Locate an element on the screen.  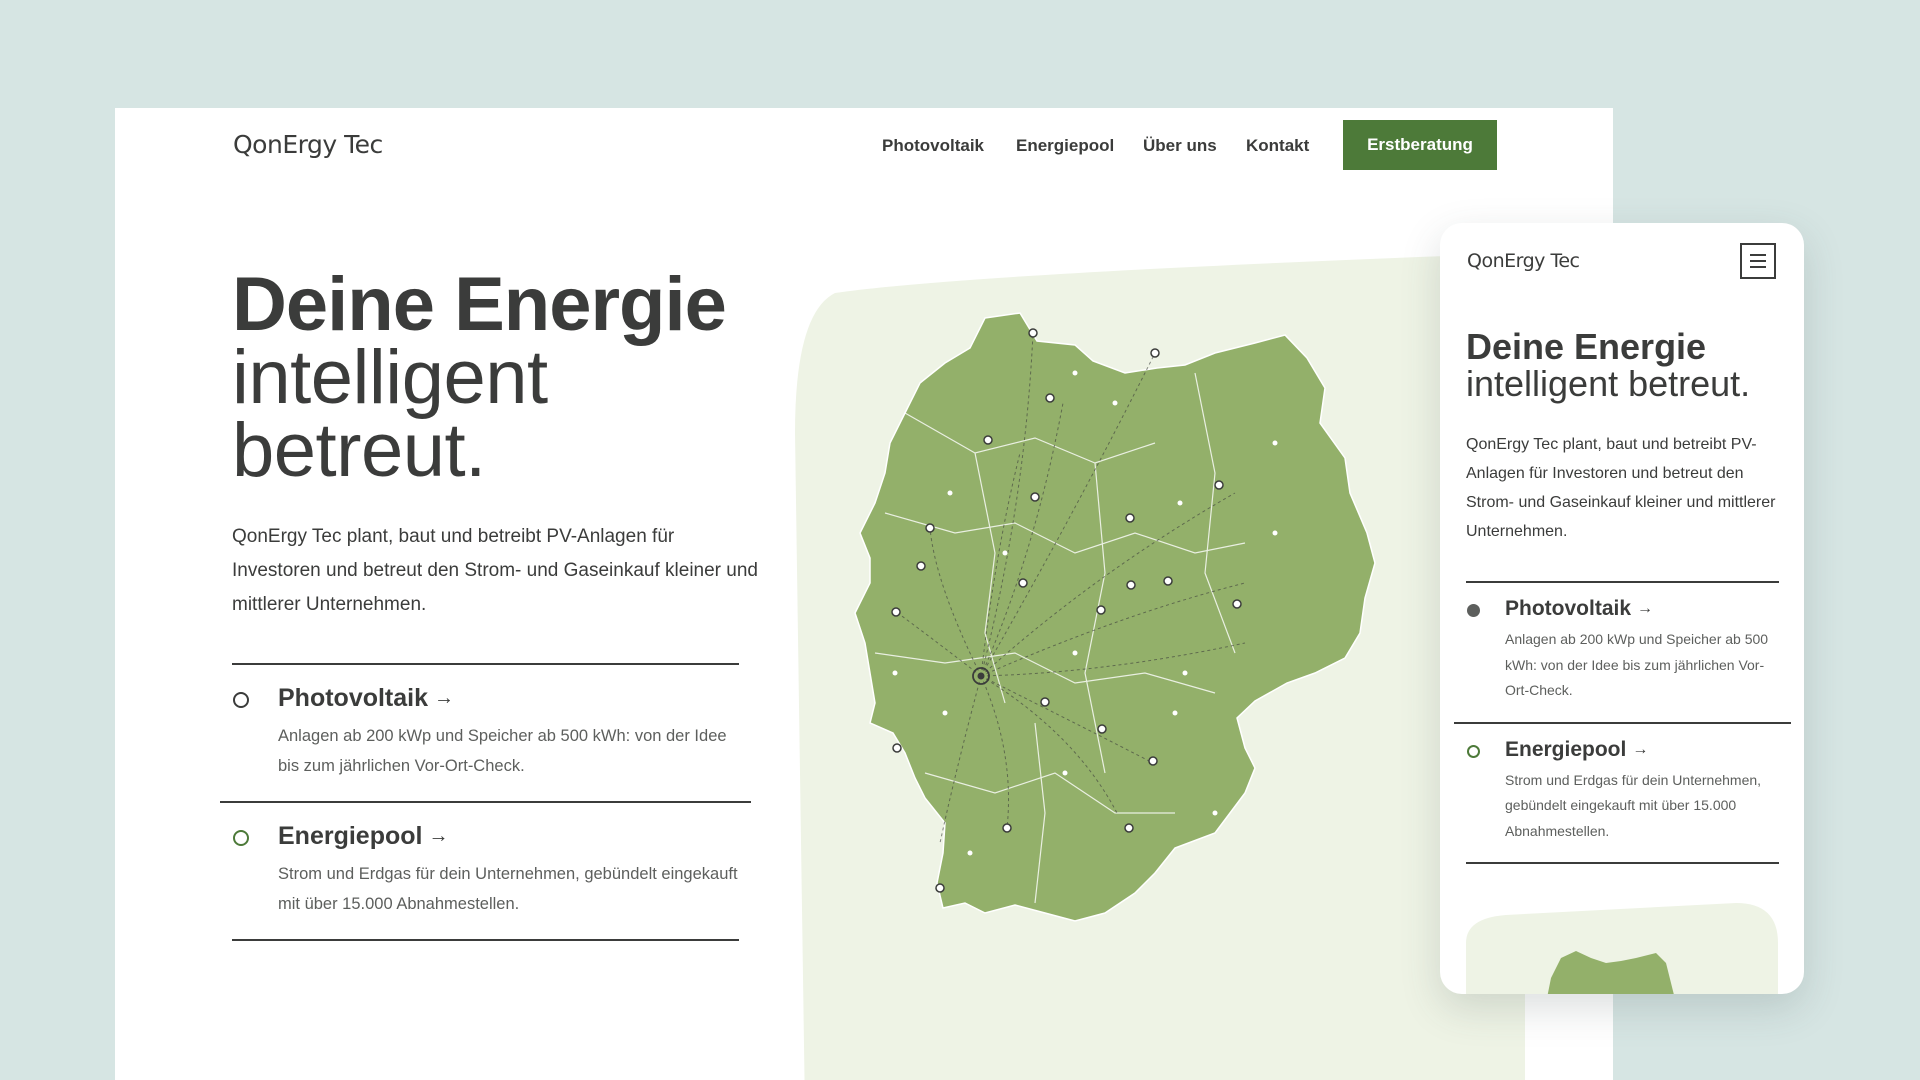
headline-light-1: intelligent is located at coordinates (390, 377).